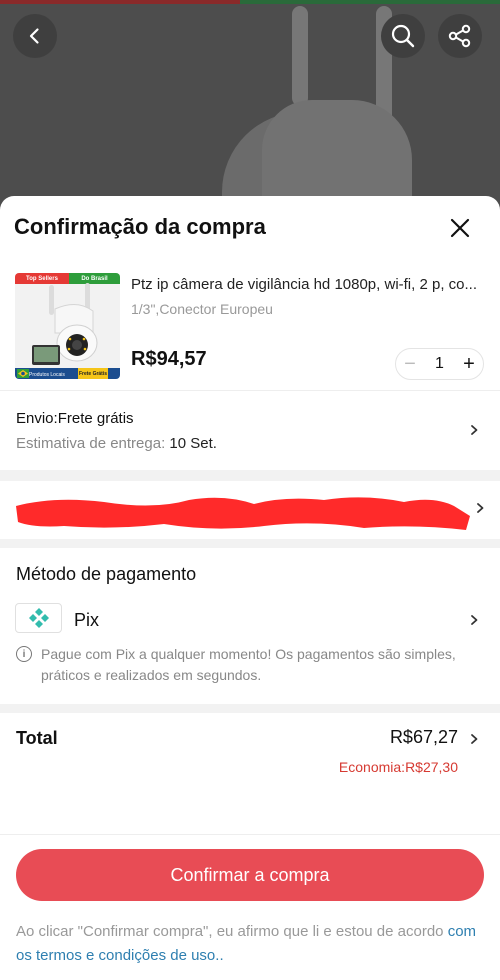 The width and height of the screenshot is (500, 980). What do you see at coordinates (93, 373) in the screenshot?
I see `thumbnail-tag-frete-gratis: Frete Grátis` at bounding box center [93, 373].